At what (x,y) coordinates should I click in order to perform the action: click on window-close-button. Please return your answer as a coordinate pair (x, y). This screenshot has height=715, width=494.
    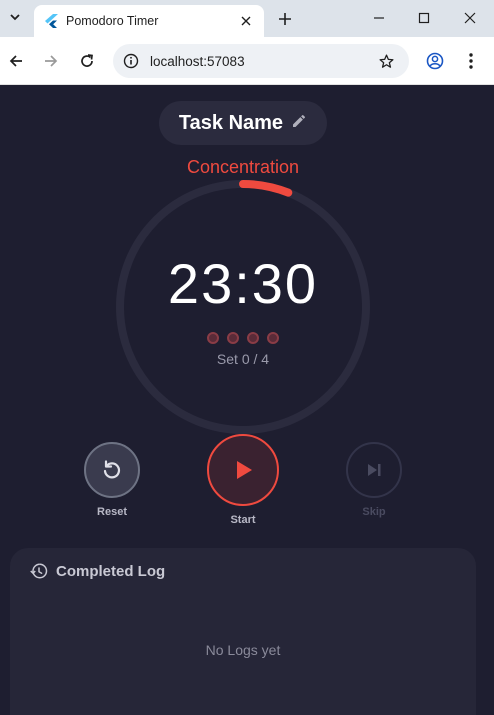
    Looking at the image, I should click on (470, 18).